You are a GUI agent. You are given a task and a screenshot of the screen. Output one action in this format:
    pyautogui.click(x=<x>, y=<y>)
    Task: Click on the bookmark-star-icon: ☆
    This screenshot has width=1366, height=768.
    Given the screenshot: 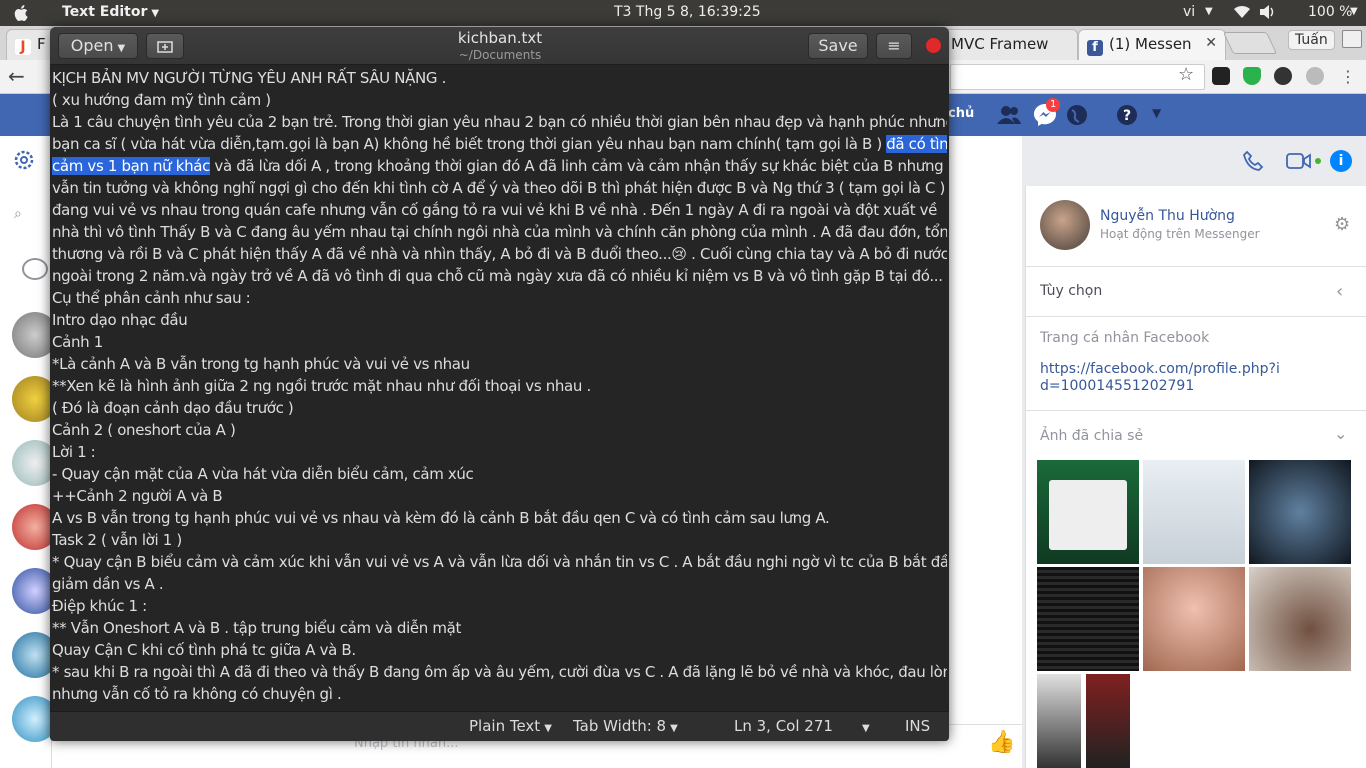 What is the action you would take?
    pyautogui.click(x=1186, y=74)
    